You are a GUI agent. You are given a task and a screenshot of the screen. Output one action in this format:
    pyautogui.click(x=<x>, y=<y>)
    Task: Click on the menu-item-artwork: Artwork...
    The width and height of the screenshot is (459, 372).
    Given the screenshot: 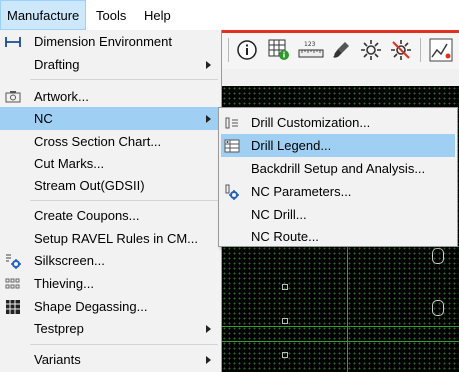 What is the action you would take?
    pyautogui.click(x=110, y=96)
    